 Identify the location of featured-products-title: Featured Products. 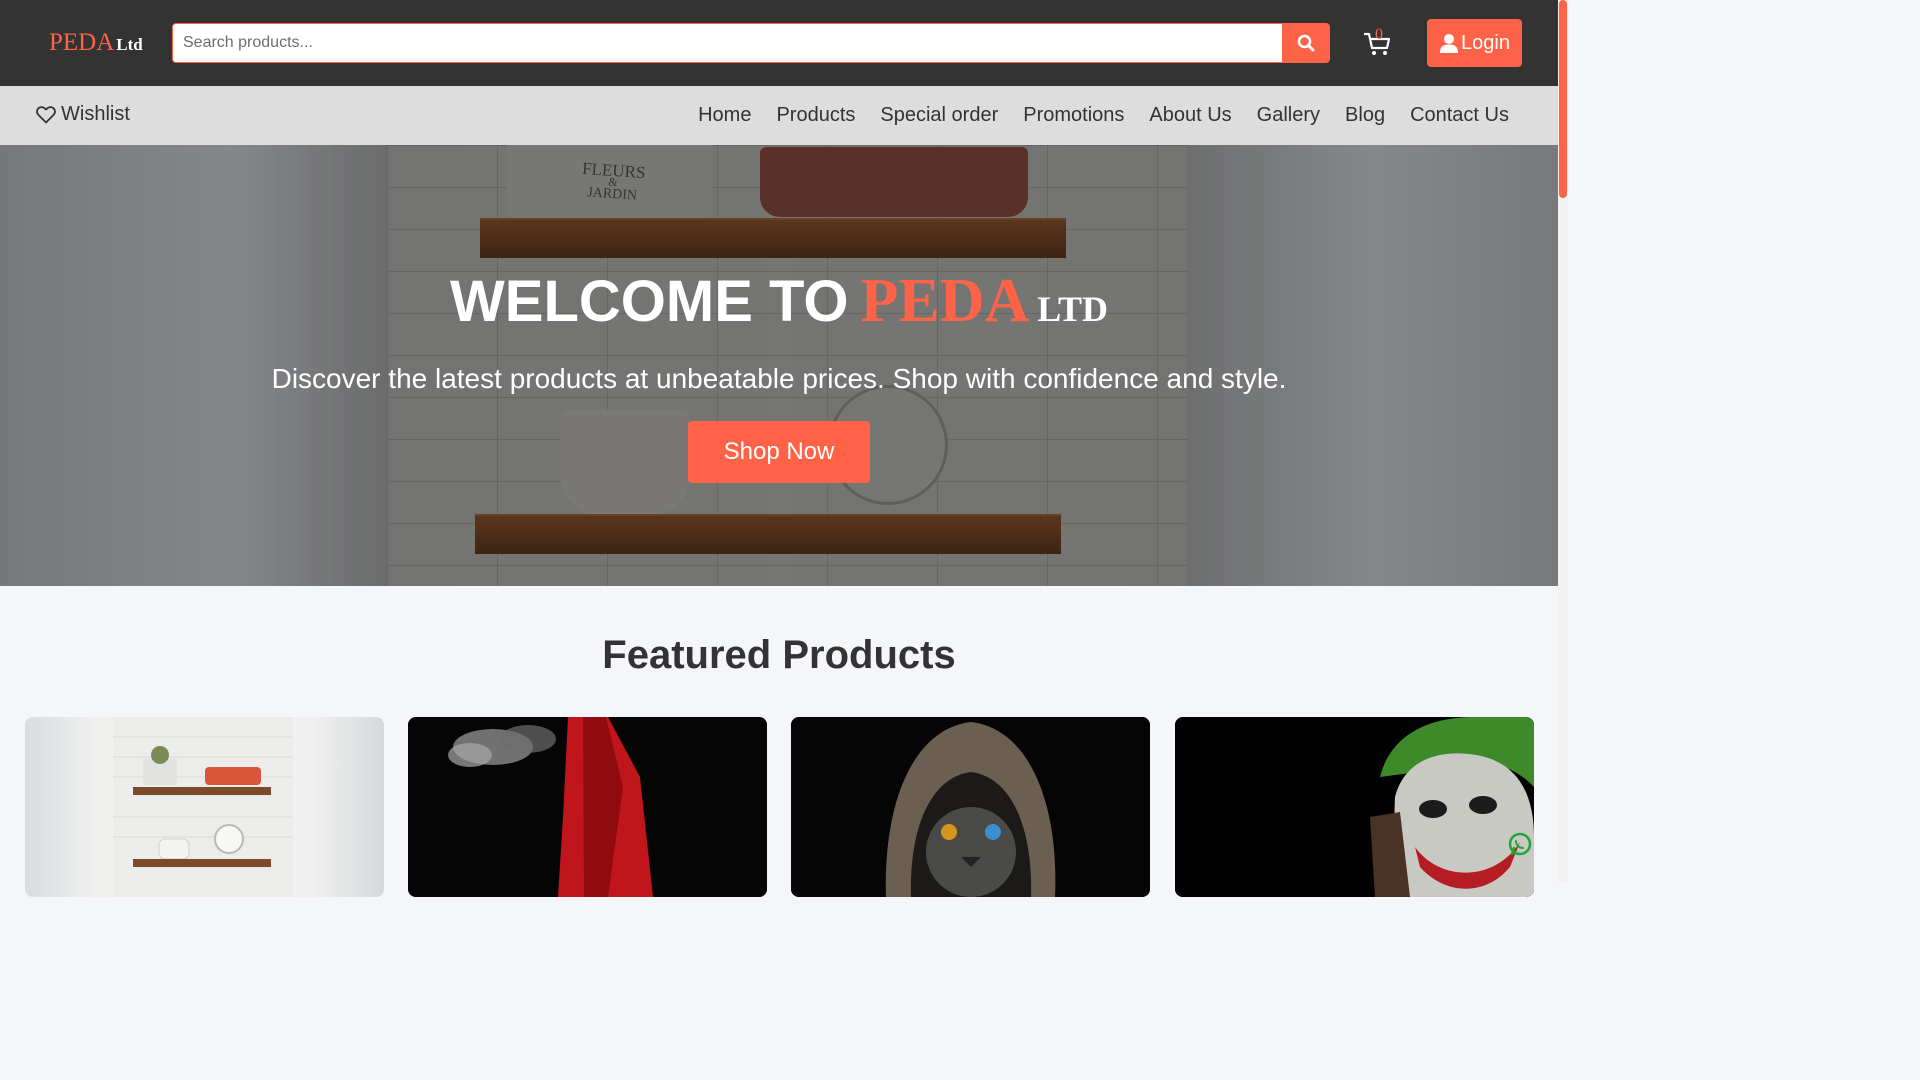
(779, 655).